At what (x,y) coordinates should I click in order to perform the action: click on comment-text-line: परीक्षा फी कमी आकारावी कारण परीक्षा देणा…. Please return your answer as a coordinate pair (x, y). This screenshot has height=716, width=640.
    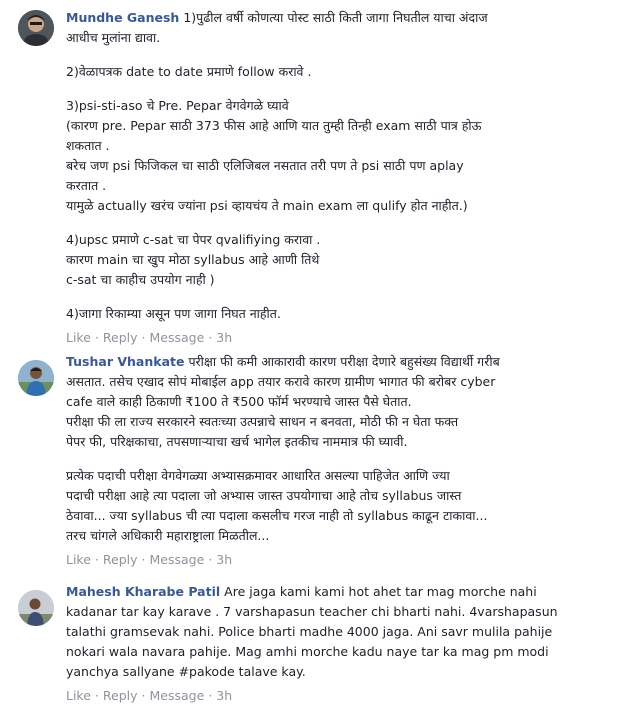
    Looking at the image, I should click on (344, 361).